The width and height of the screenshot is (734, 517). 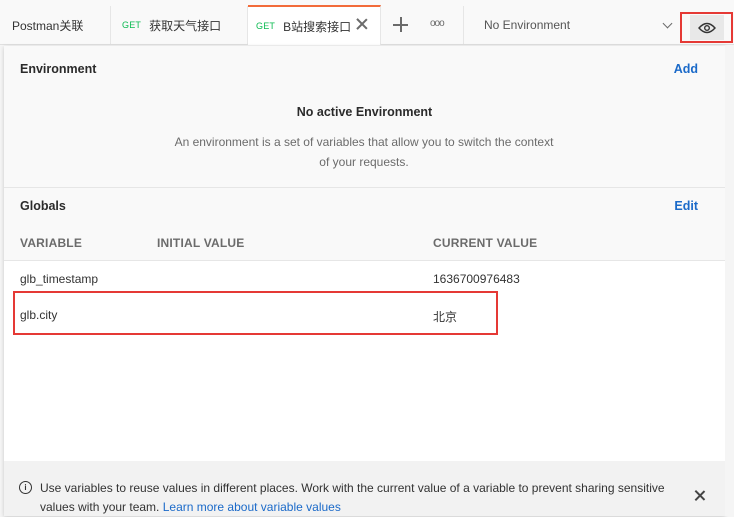 I want to click on environment-selector: No Environment, so click(x=573, y=25).